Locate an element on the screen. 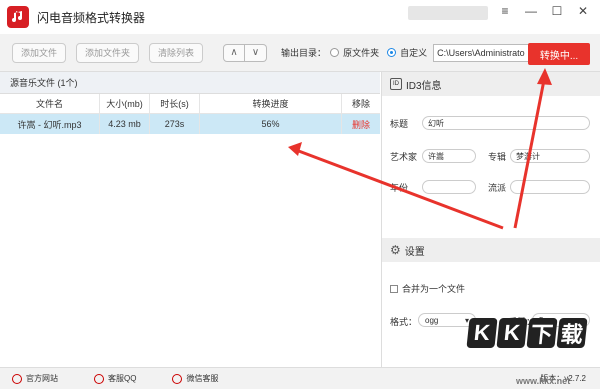  genre-label: 流派 is located at coordinates (497, 188).